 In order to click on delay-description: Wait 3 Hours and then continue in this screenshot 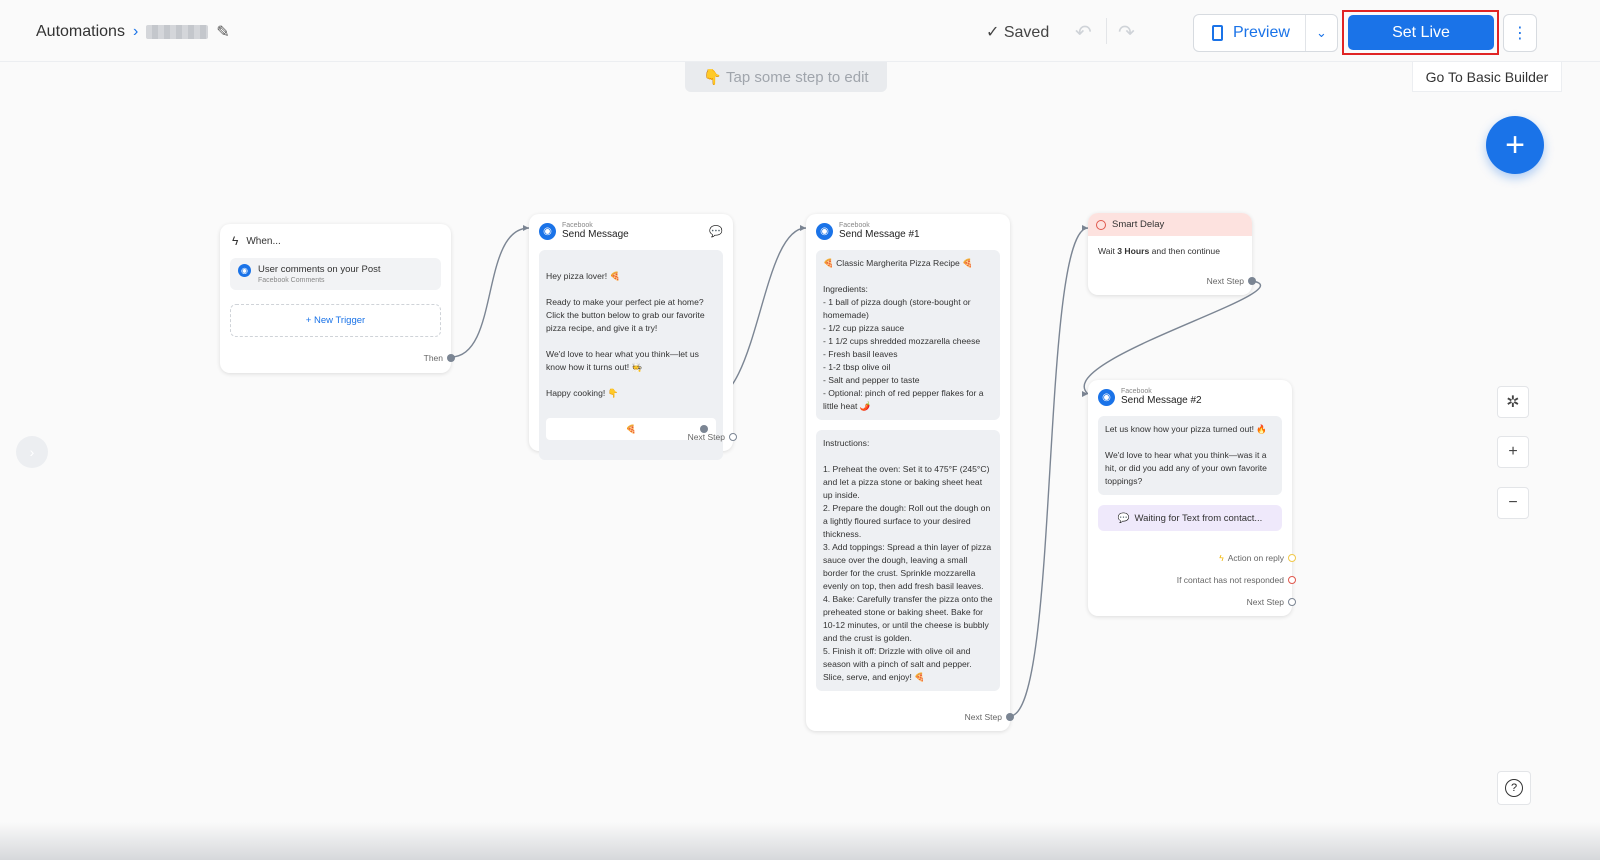, I will do `click(1170, 246)`.